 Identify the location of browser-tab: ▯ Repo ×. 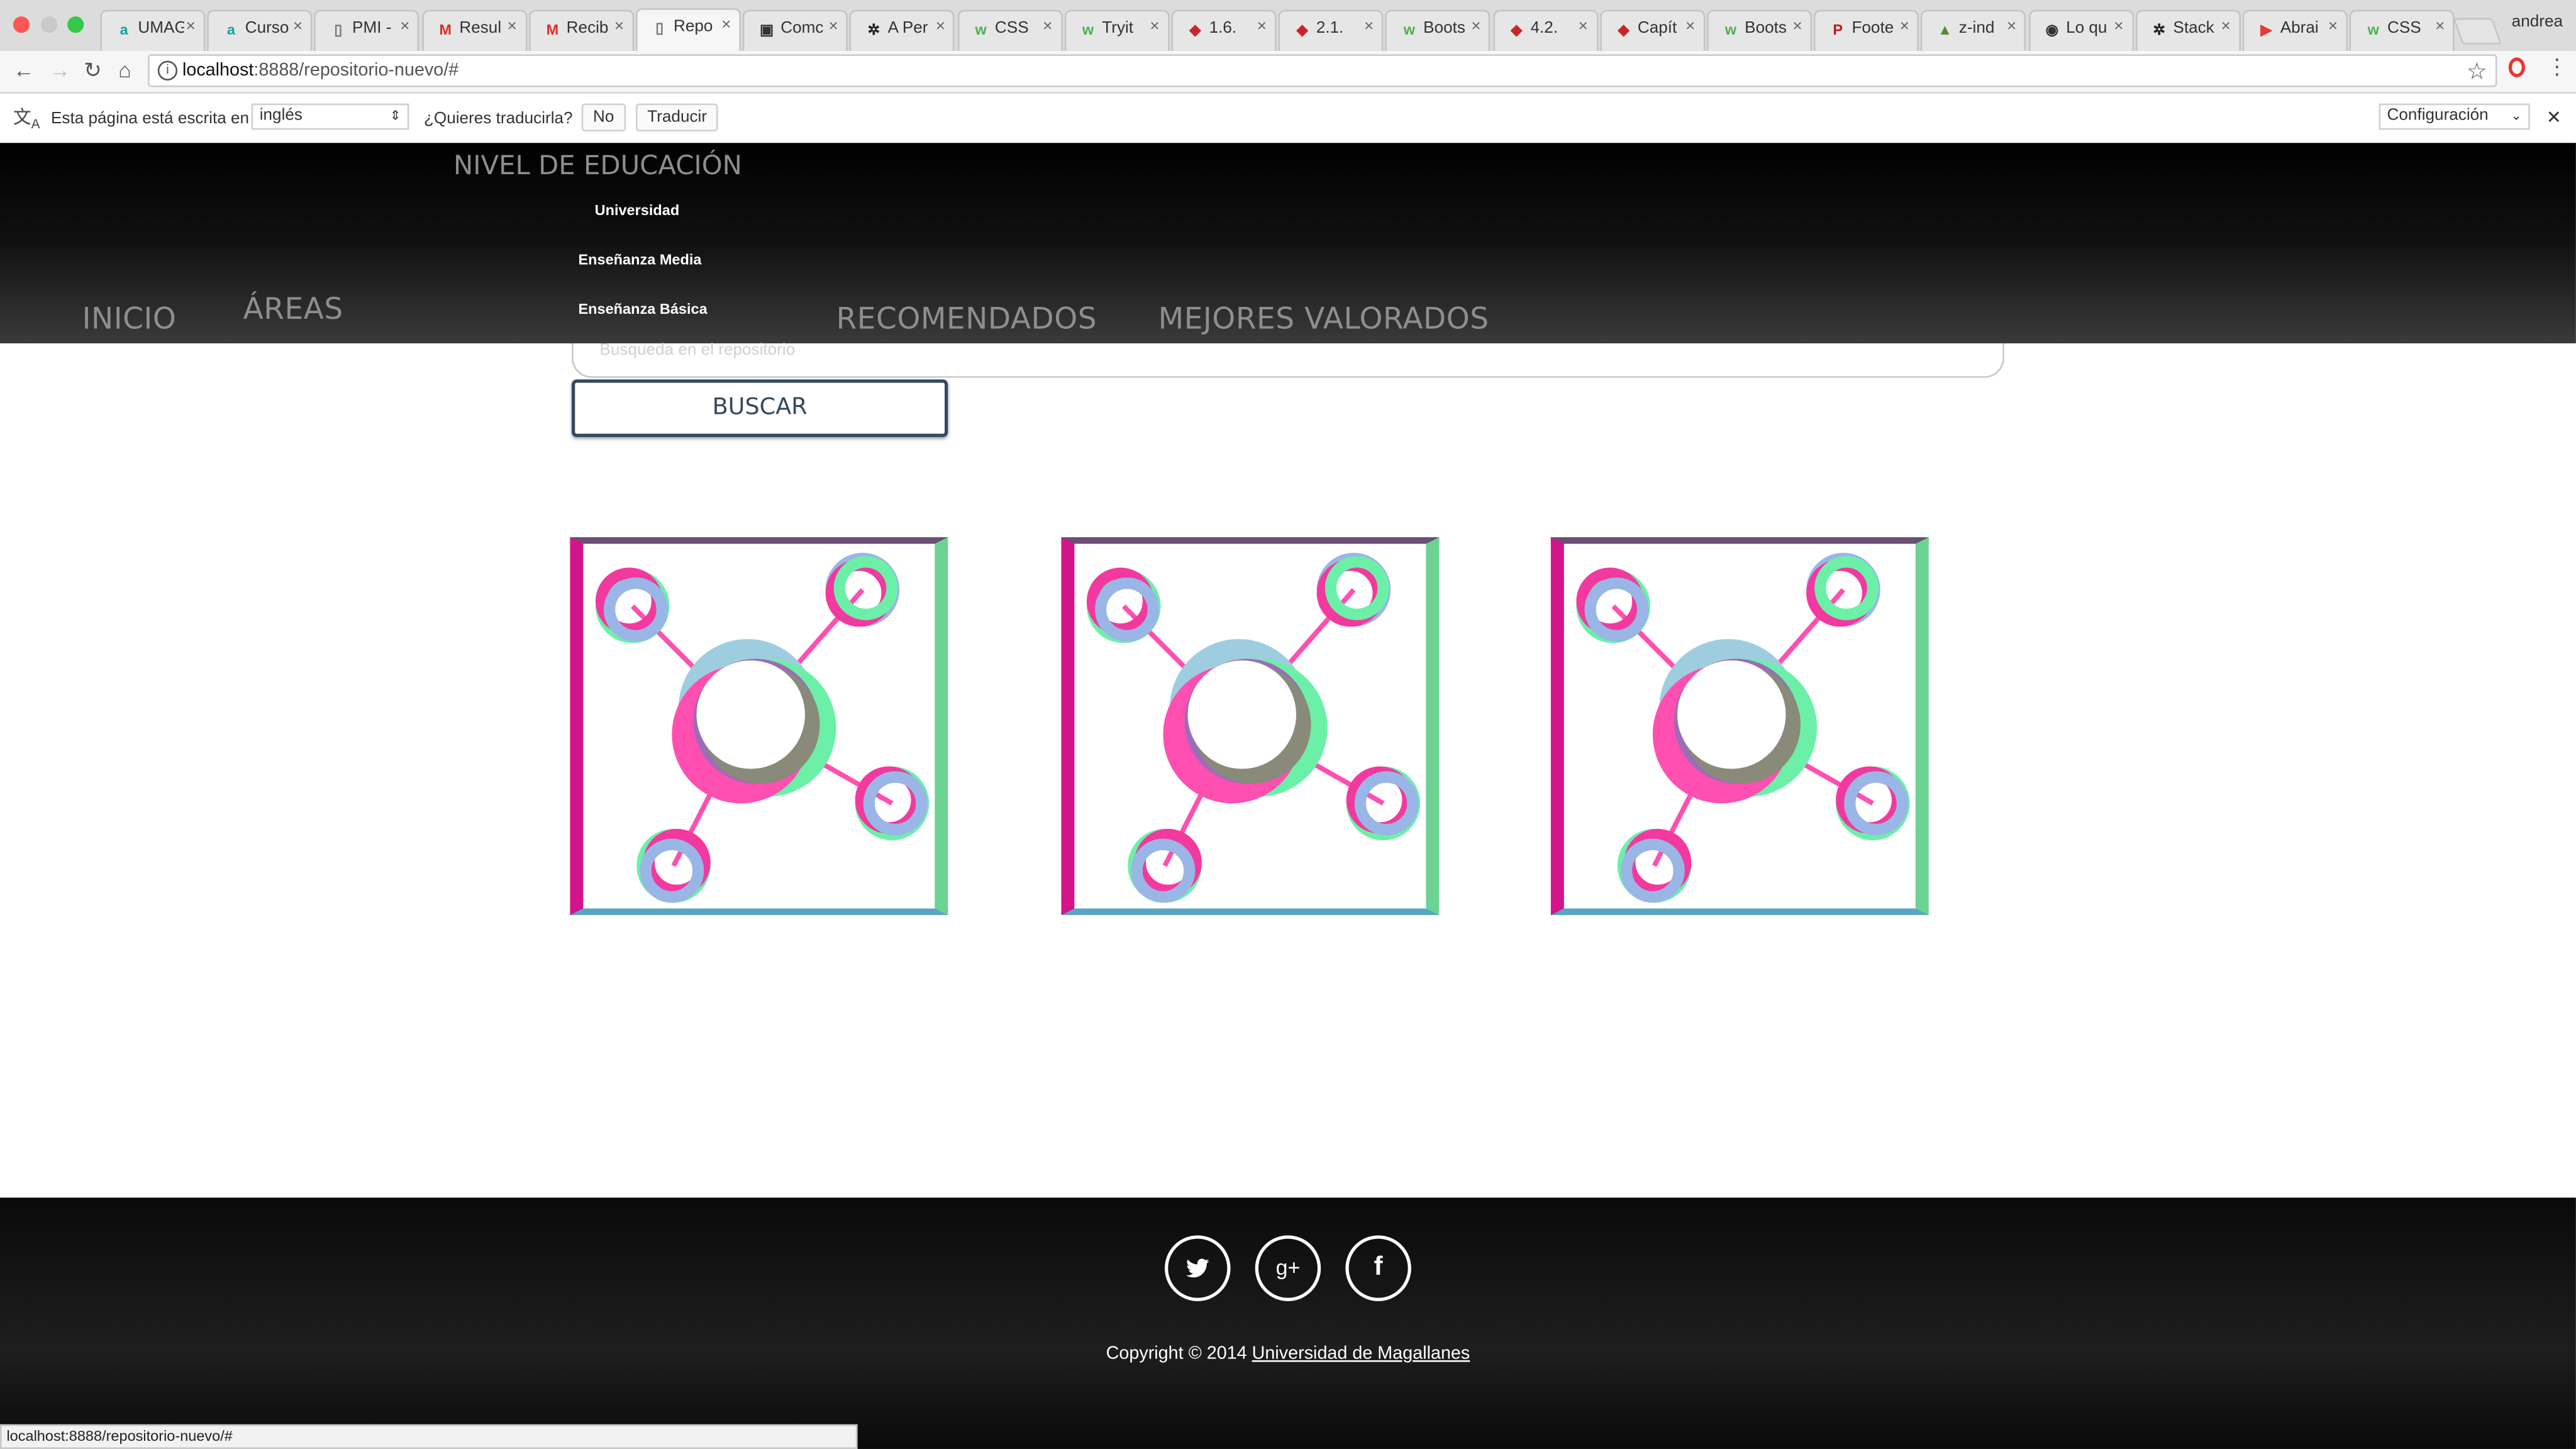
(688, 30).